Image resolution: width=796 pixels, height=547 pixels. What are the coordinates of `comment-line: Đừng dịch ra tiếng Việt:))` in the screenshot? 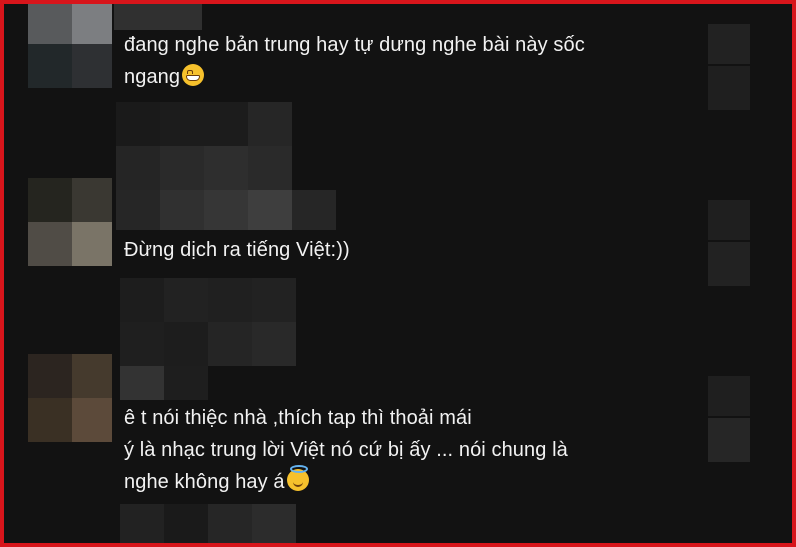 It's located at (237, 250).